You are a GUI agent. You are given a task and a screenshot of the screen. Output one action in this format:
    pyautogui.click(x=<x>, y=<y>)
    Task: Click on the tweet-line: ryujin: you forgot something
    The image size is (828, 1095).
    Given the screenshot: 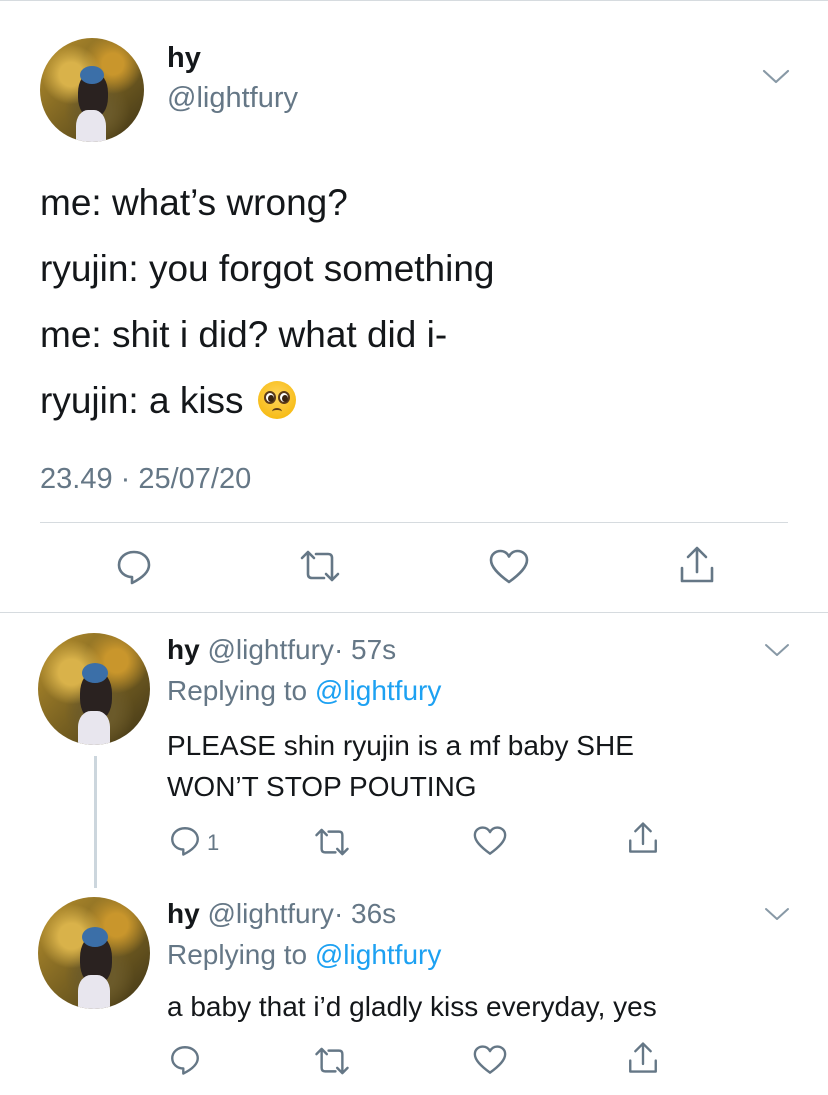 What is the action you would take?
    pyautogui.click(x=267, y=268)
    